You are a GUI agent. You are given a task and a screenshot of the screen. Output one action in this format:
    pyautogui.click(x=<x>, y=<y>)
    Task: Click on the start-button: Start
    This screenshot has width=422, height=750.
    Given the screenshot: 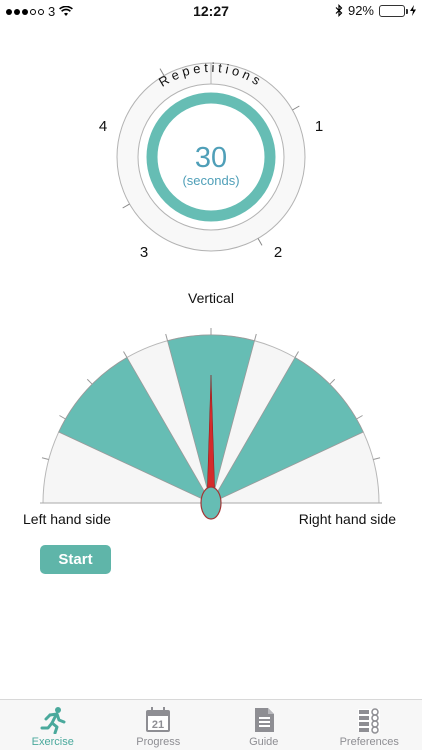 What is the action you would take?
    pyautogui.click(x=75, y=559)
    